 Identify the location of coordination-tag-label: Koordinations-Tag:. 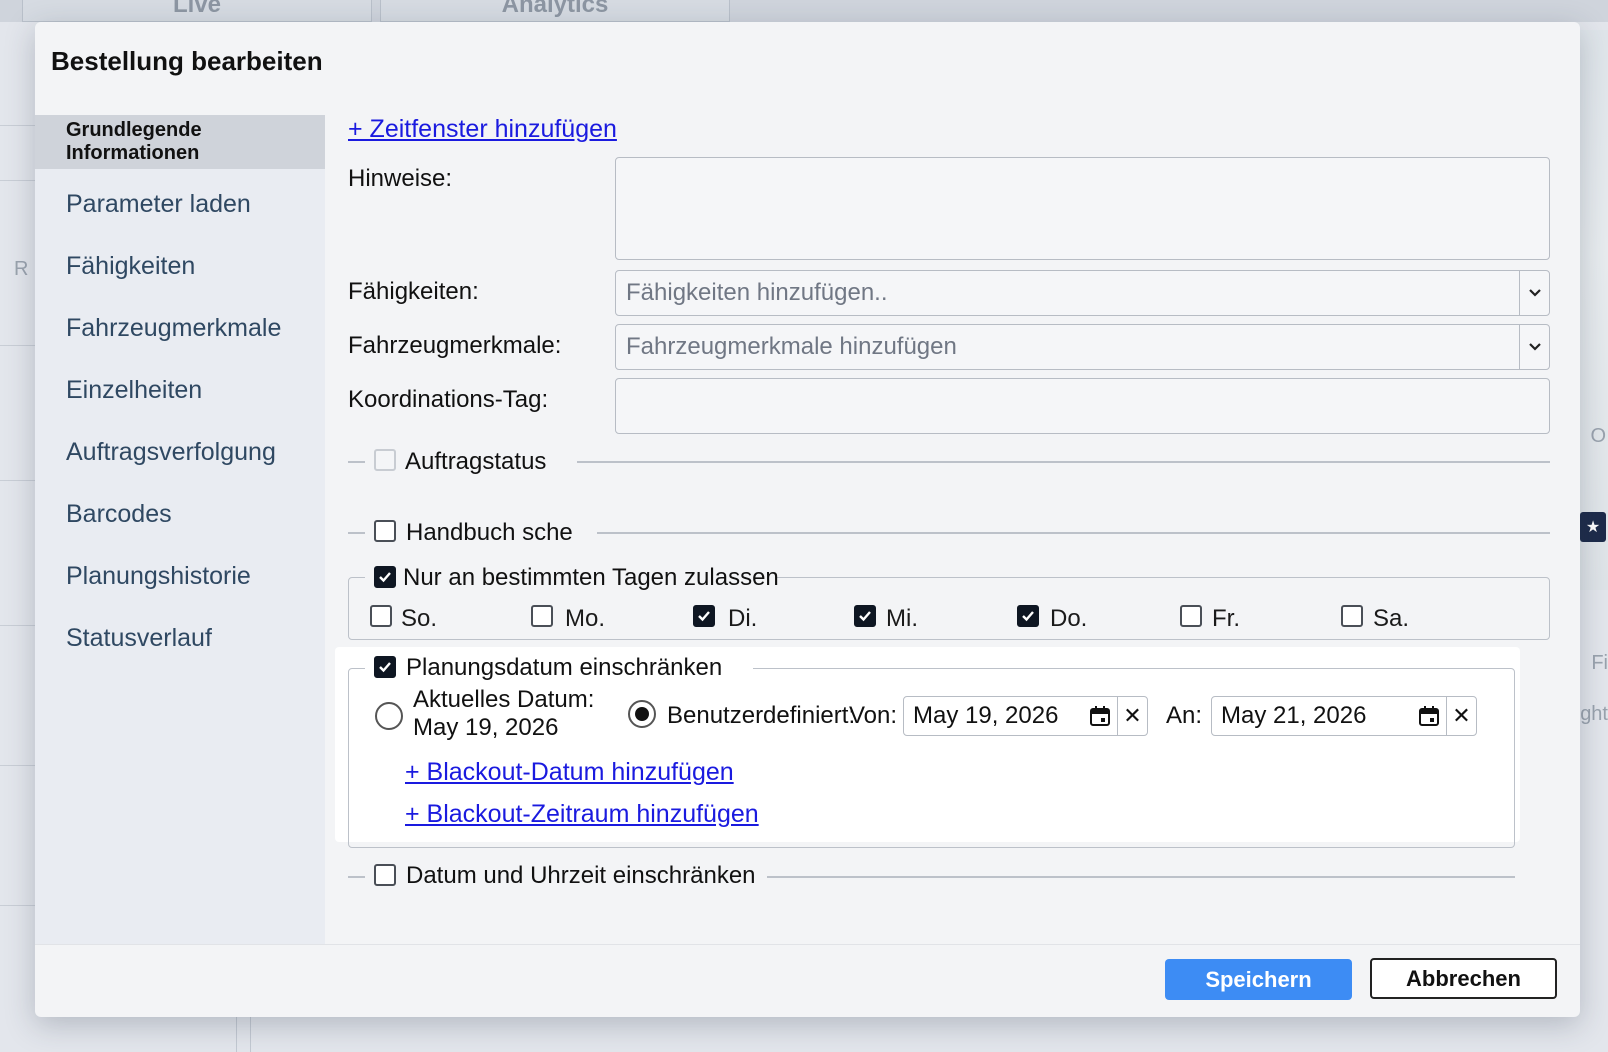
(448, 399).